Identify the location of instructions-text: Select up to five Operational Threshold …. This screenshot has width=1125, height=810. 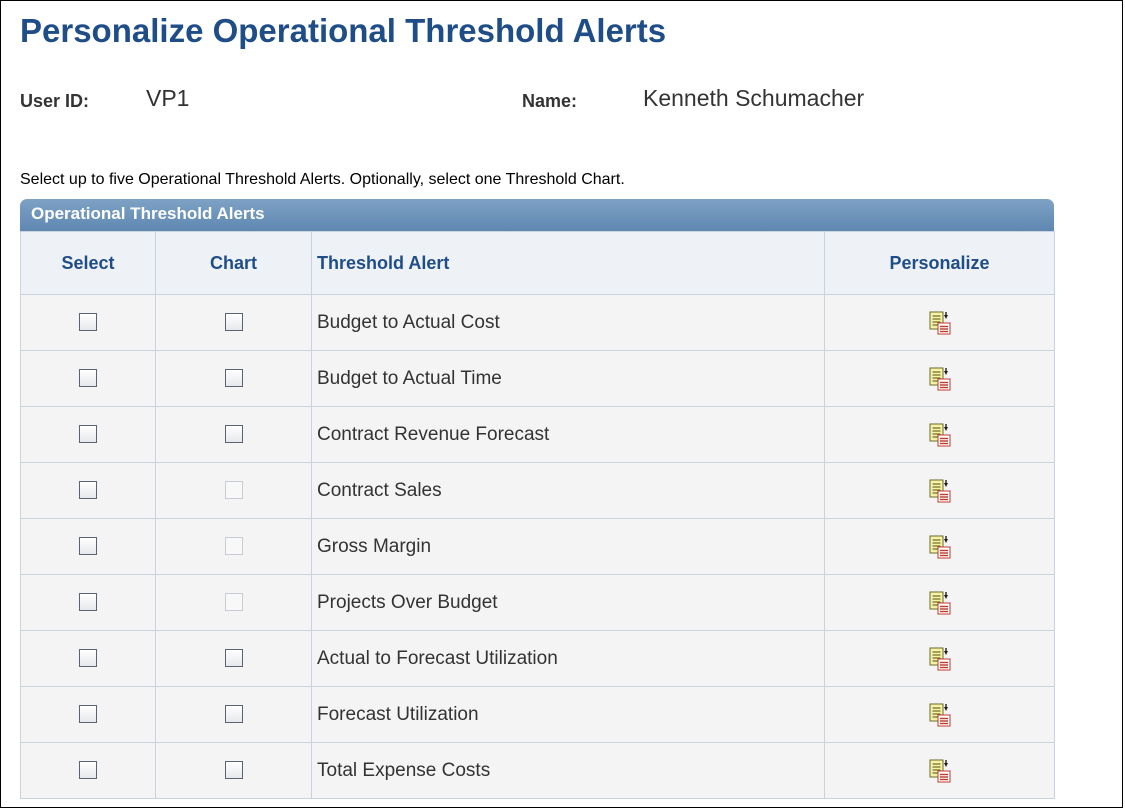
(322, 179).